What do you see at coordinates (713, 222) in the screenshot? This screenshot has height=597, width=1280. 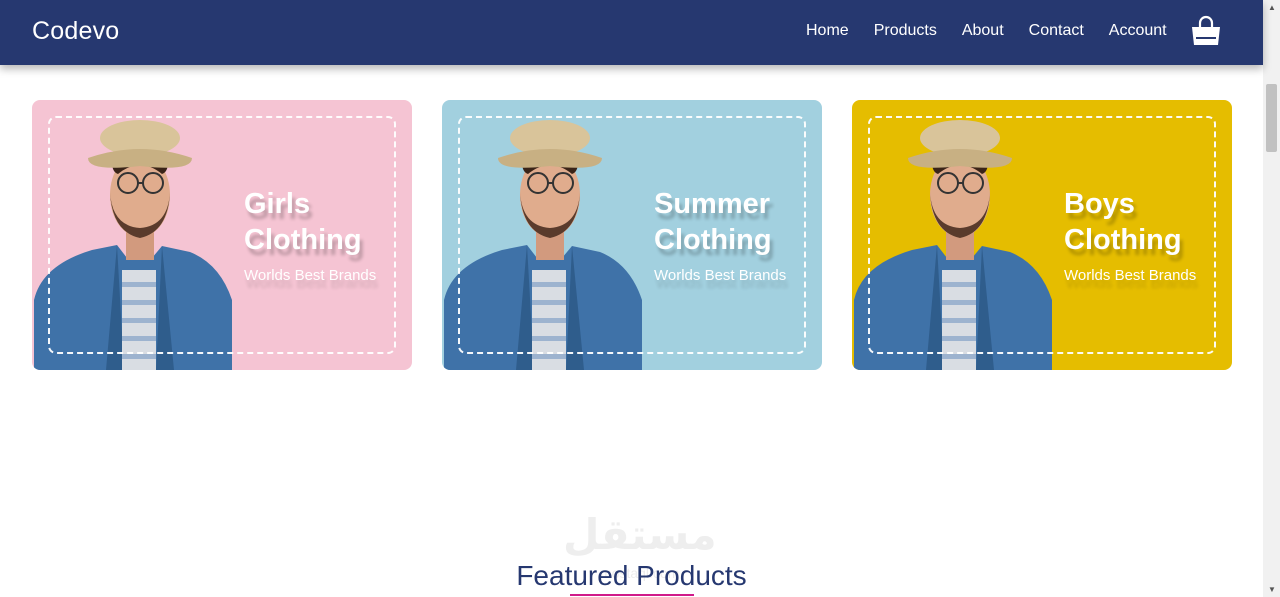 I see `card-title: Summer Clothing` at bounding box center [713, 222].